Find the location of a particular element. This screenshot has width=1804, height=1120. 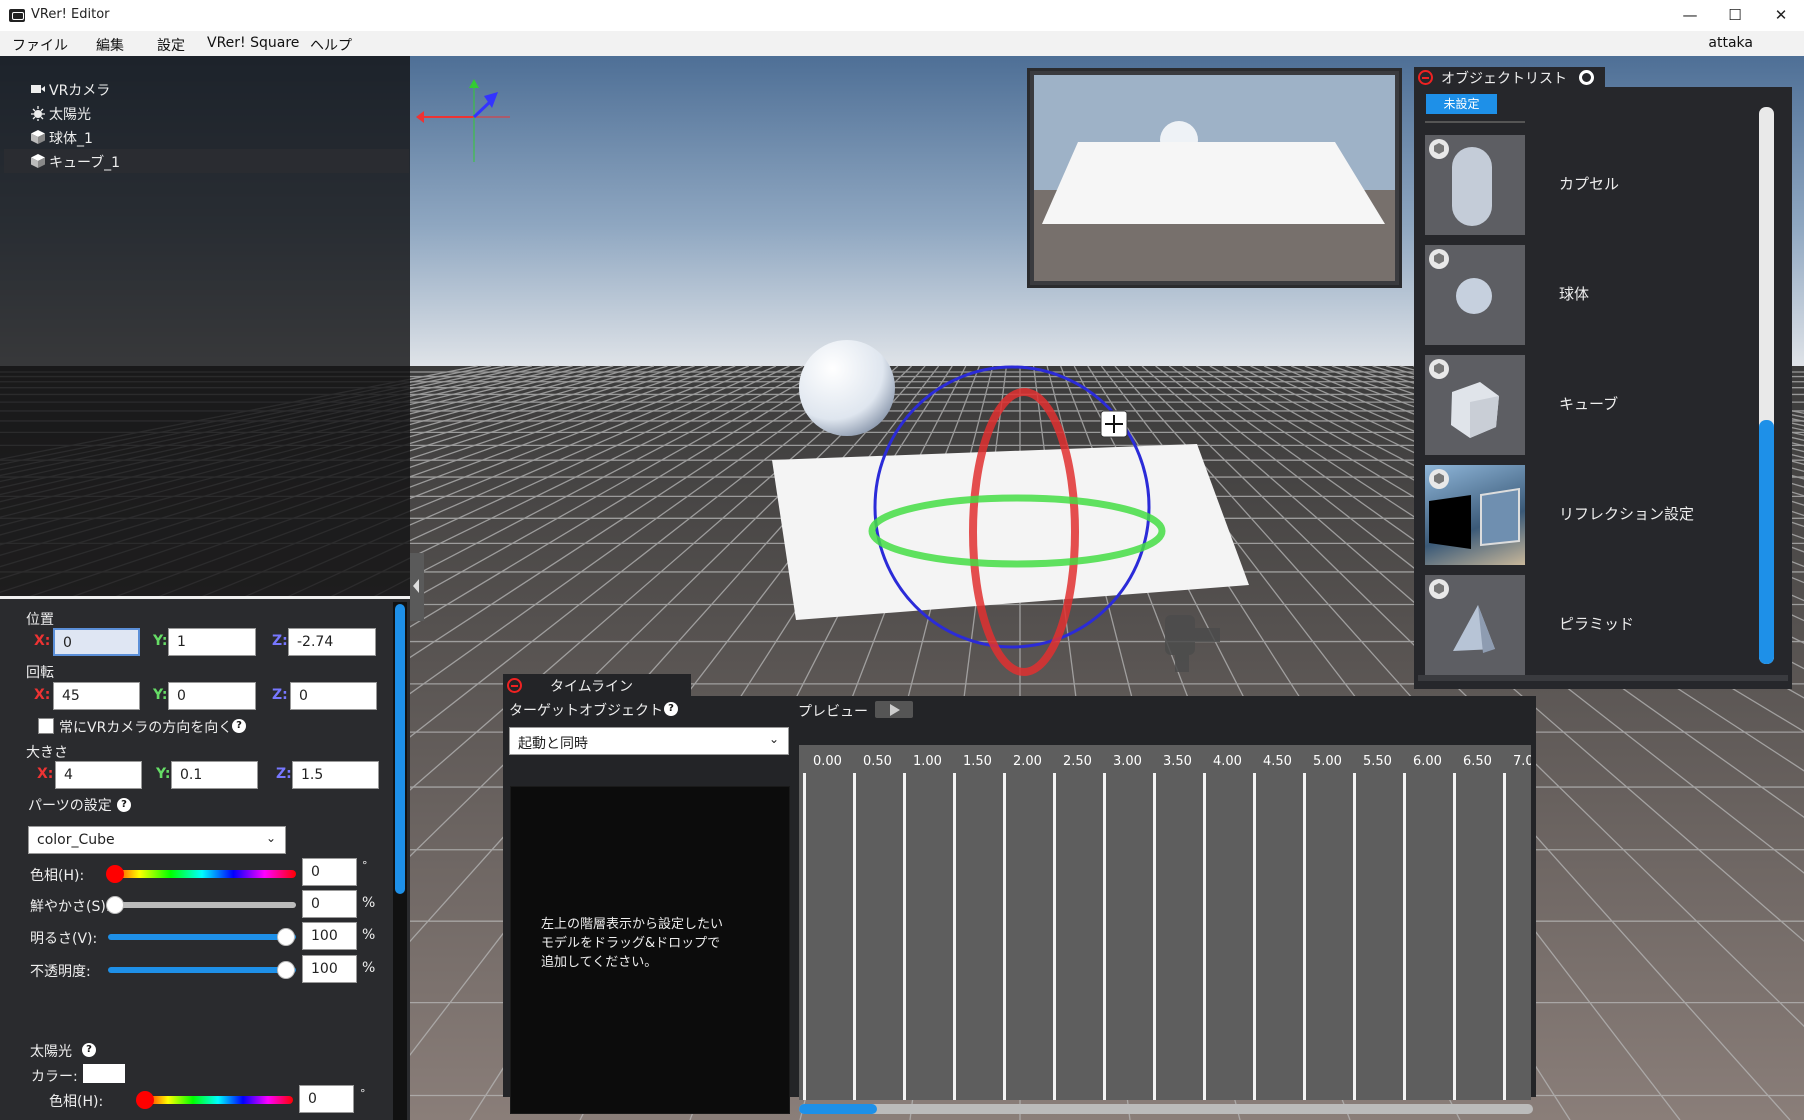

window-title: VRer! Editor is located at coordinates (70, 14).